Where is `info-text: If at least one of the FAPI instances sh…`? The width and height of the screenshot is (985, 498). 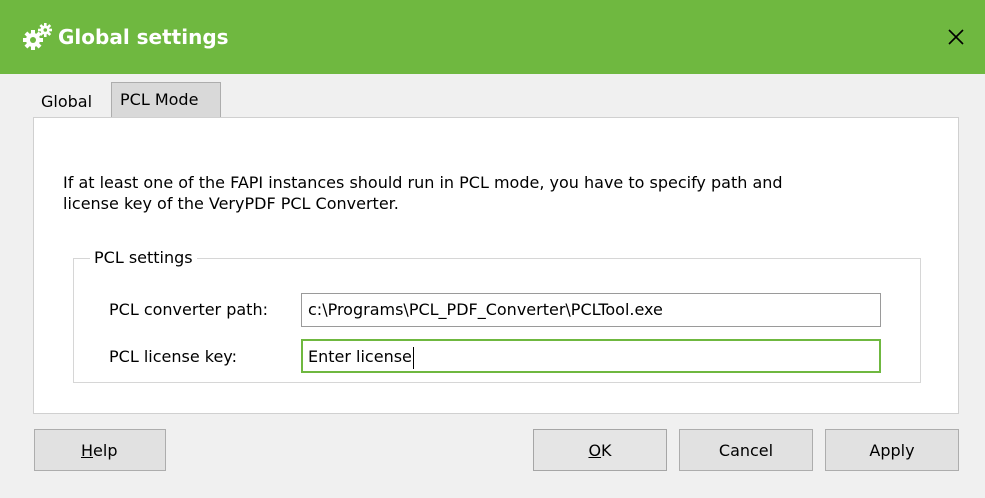
info-text: If at least one of the FAPI instances sh… is located at coordinates (483, 193).